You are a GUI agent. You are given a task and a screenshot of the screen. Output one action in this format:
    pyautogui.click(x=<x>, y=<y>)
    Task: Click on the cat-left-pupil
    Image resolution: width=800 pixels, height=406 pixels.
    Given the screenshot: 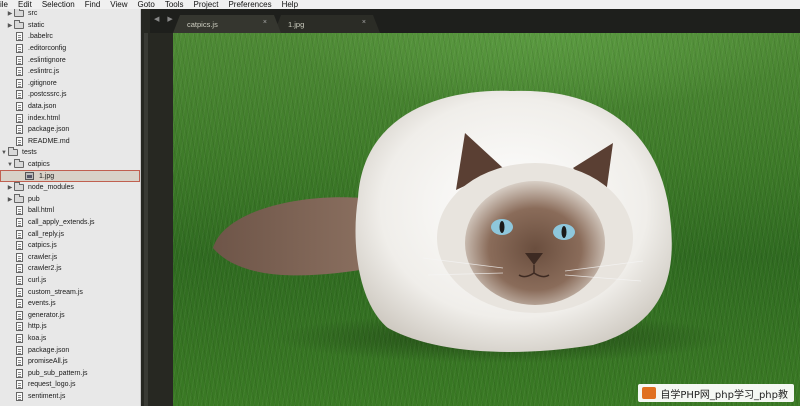 What is the action you would take?
    pyautogui.click(x=502, y=227)
    